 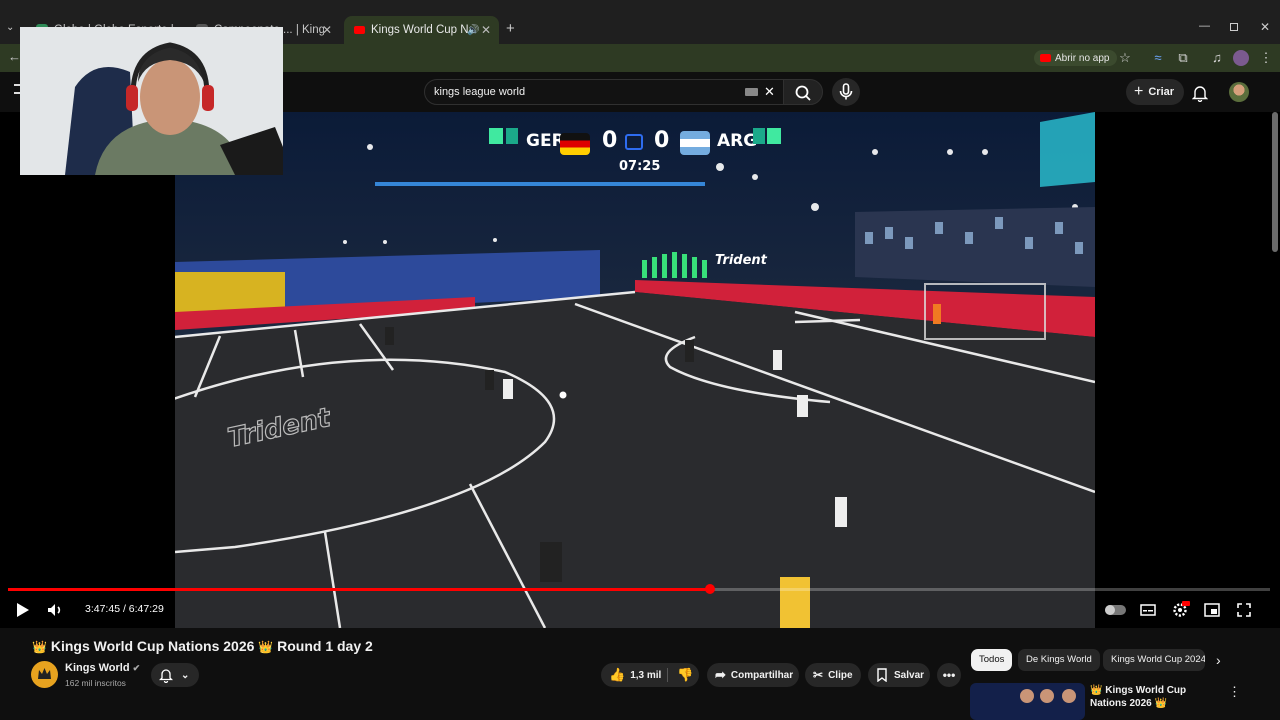 I want to click on abrir-no-app-button: Abrir no app, so click(x=1076, y=58).